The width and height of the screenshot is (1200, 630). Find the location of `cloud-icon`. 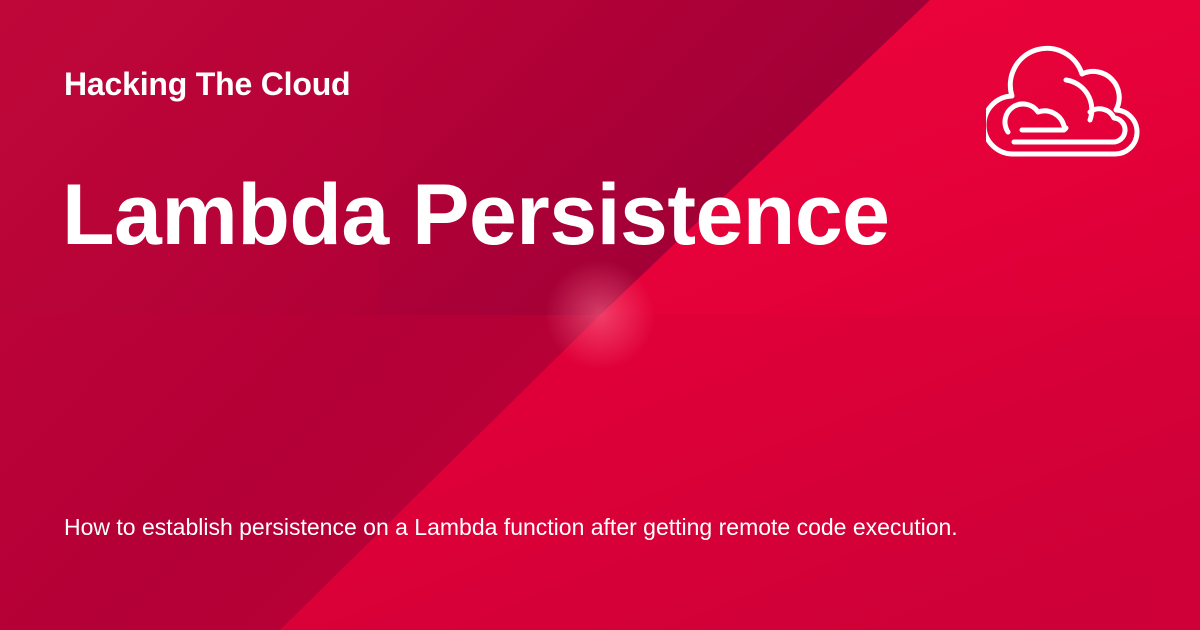

cloud-icon is located at coordinates (1063, 101).